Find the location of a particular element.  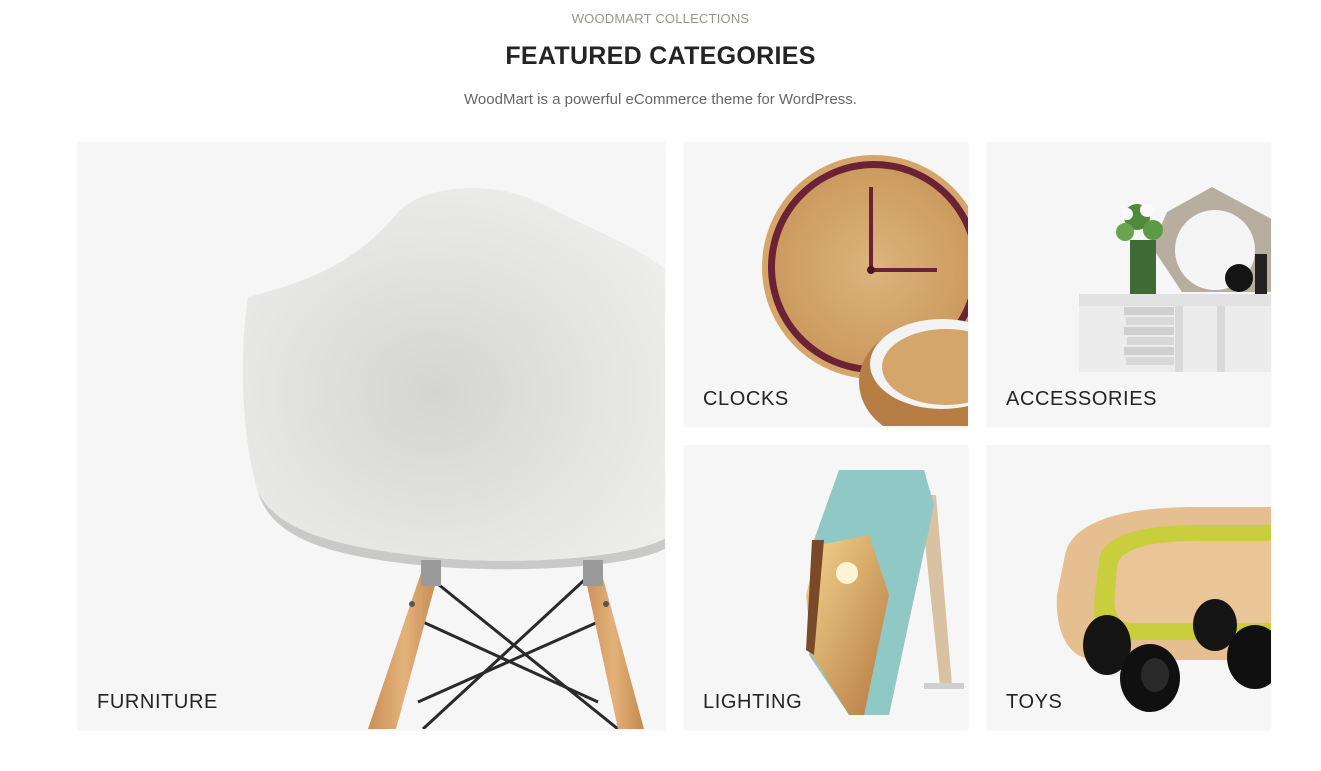

category-card-toys: TOYS is located at coordinates (1129, 587).